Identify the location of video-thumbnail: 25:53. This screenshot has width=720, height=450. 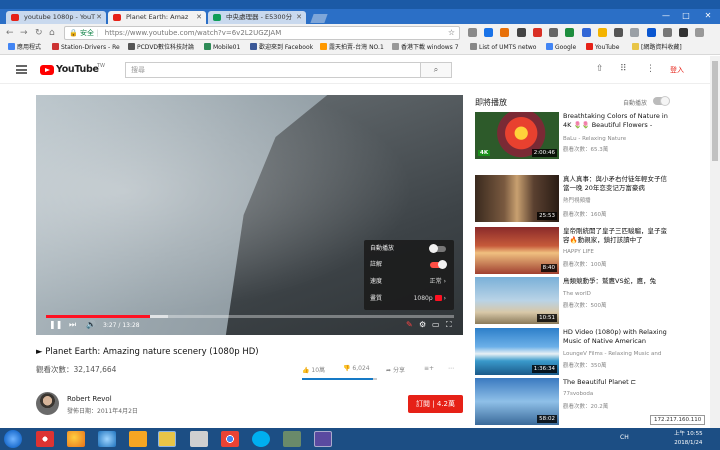
(517, 198).